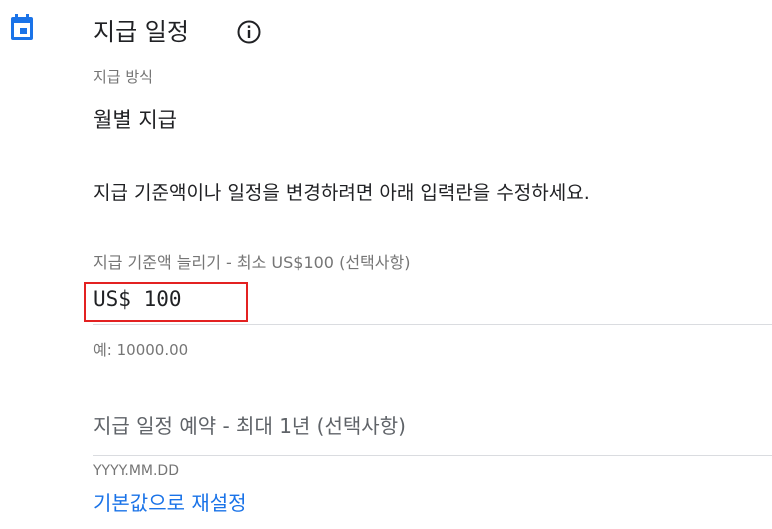 This screenshot has height=529, width=772. What do you see at coordinates (170, 501) in the screenshot?
I see `reset-to-default-link: 기본값으로 재설정` at bounding box center [170, 501].